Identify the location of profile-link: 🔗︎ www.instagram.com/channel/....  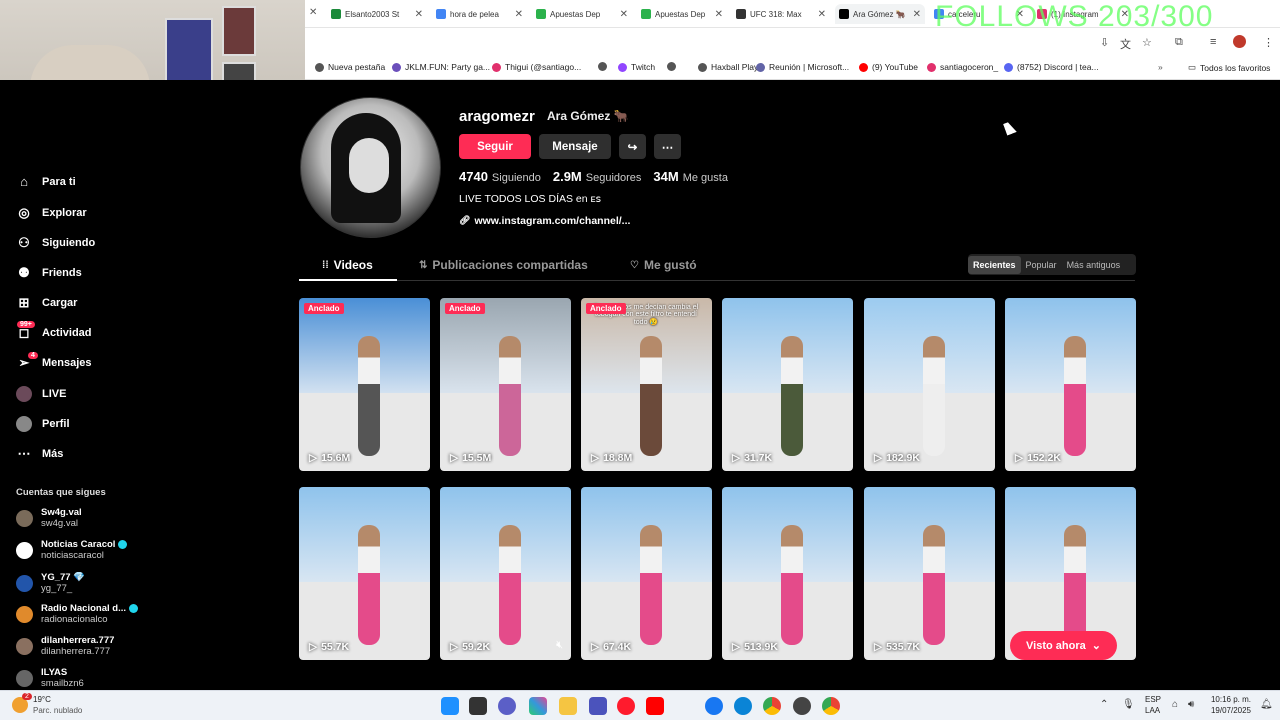
(544, 221).